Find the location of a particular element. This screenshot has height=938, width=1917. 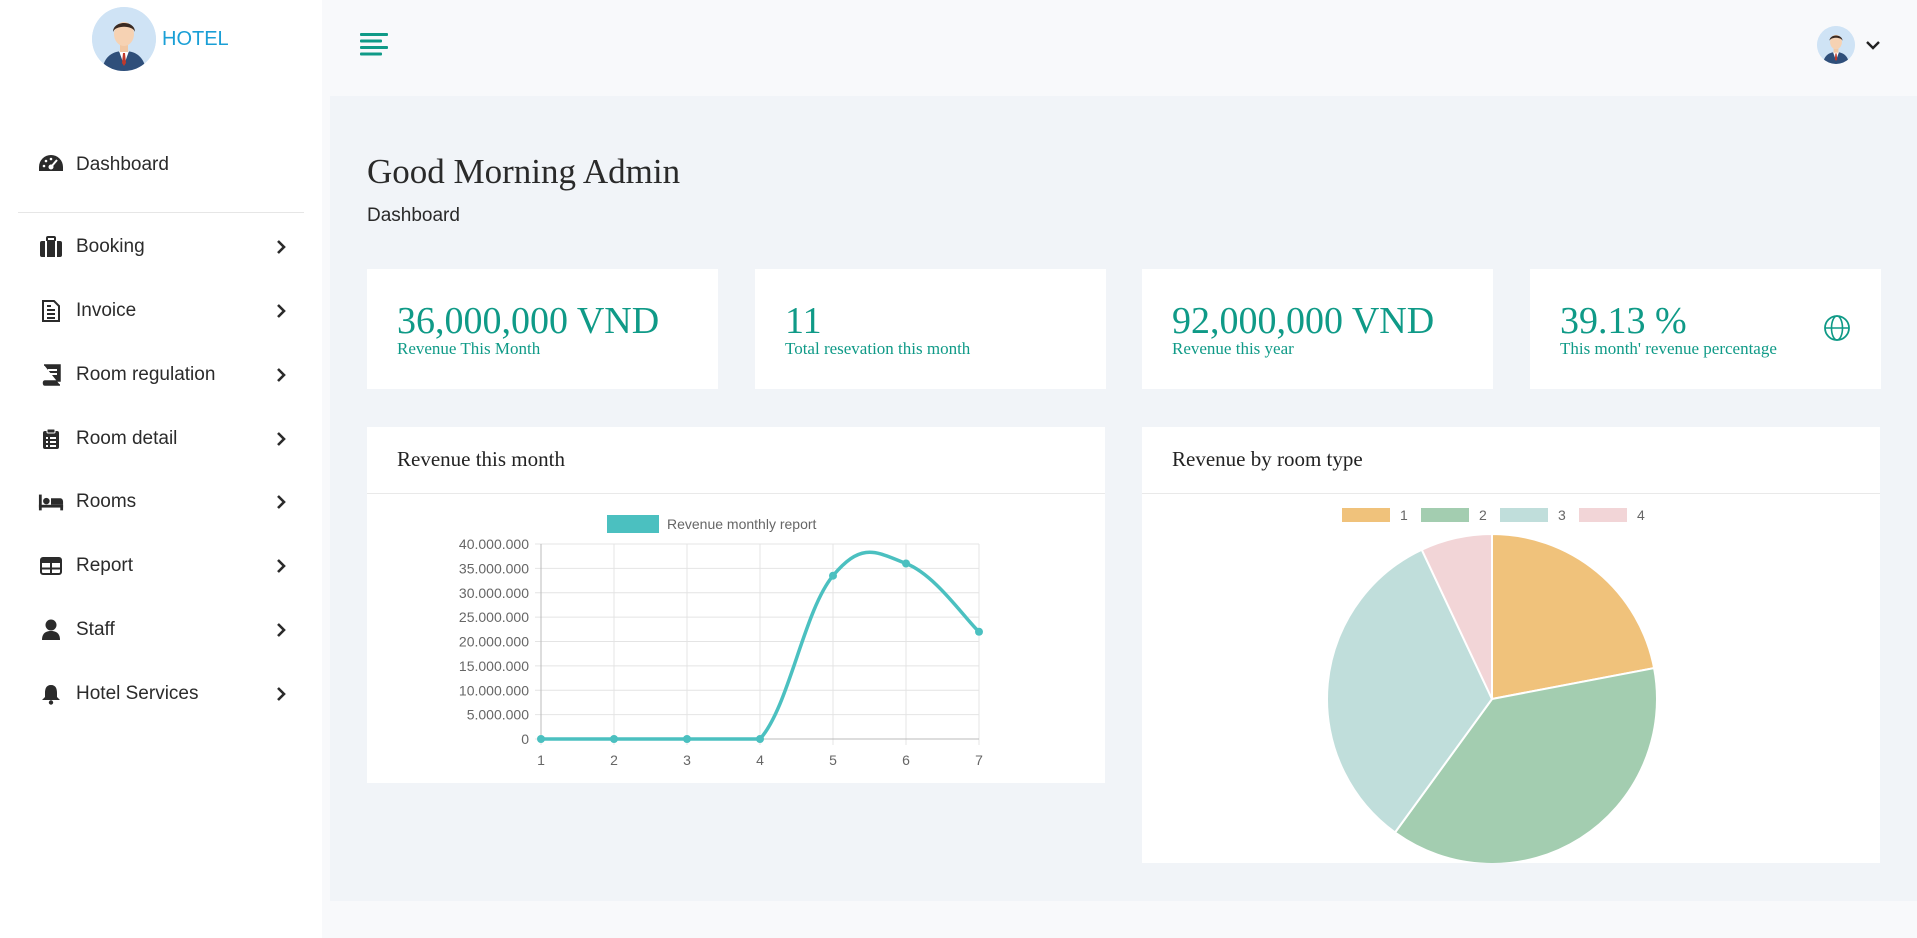

footer is located at coordinates (1123, 919).